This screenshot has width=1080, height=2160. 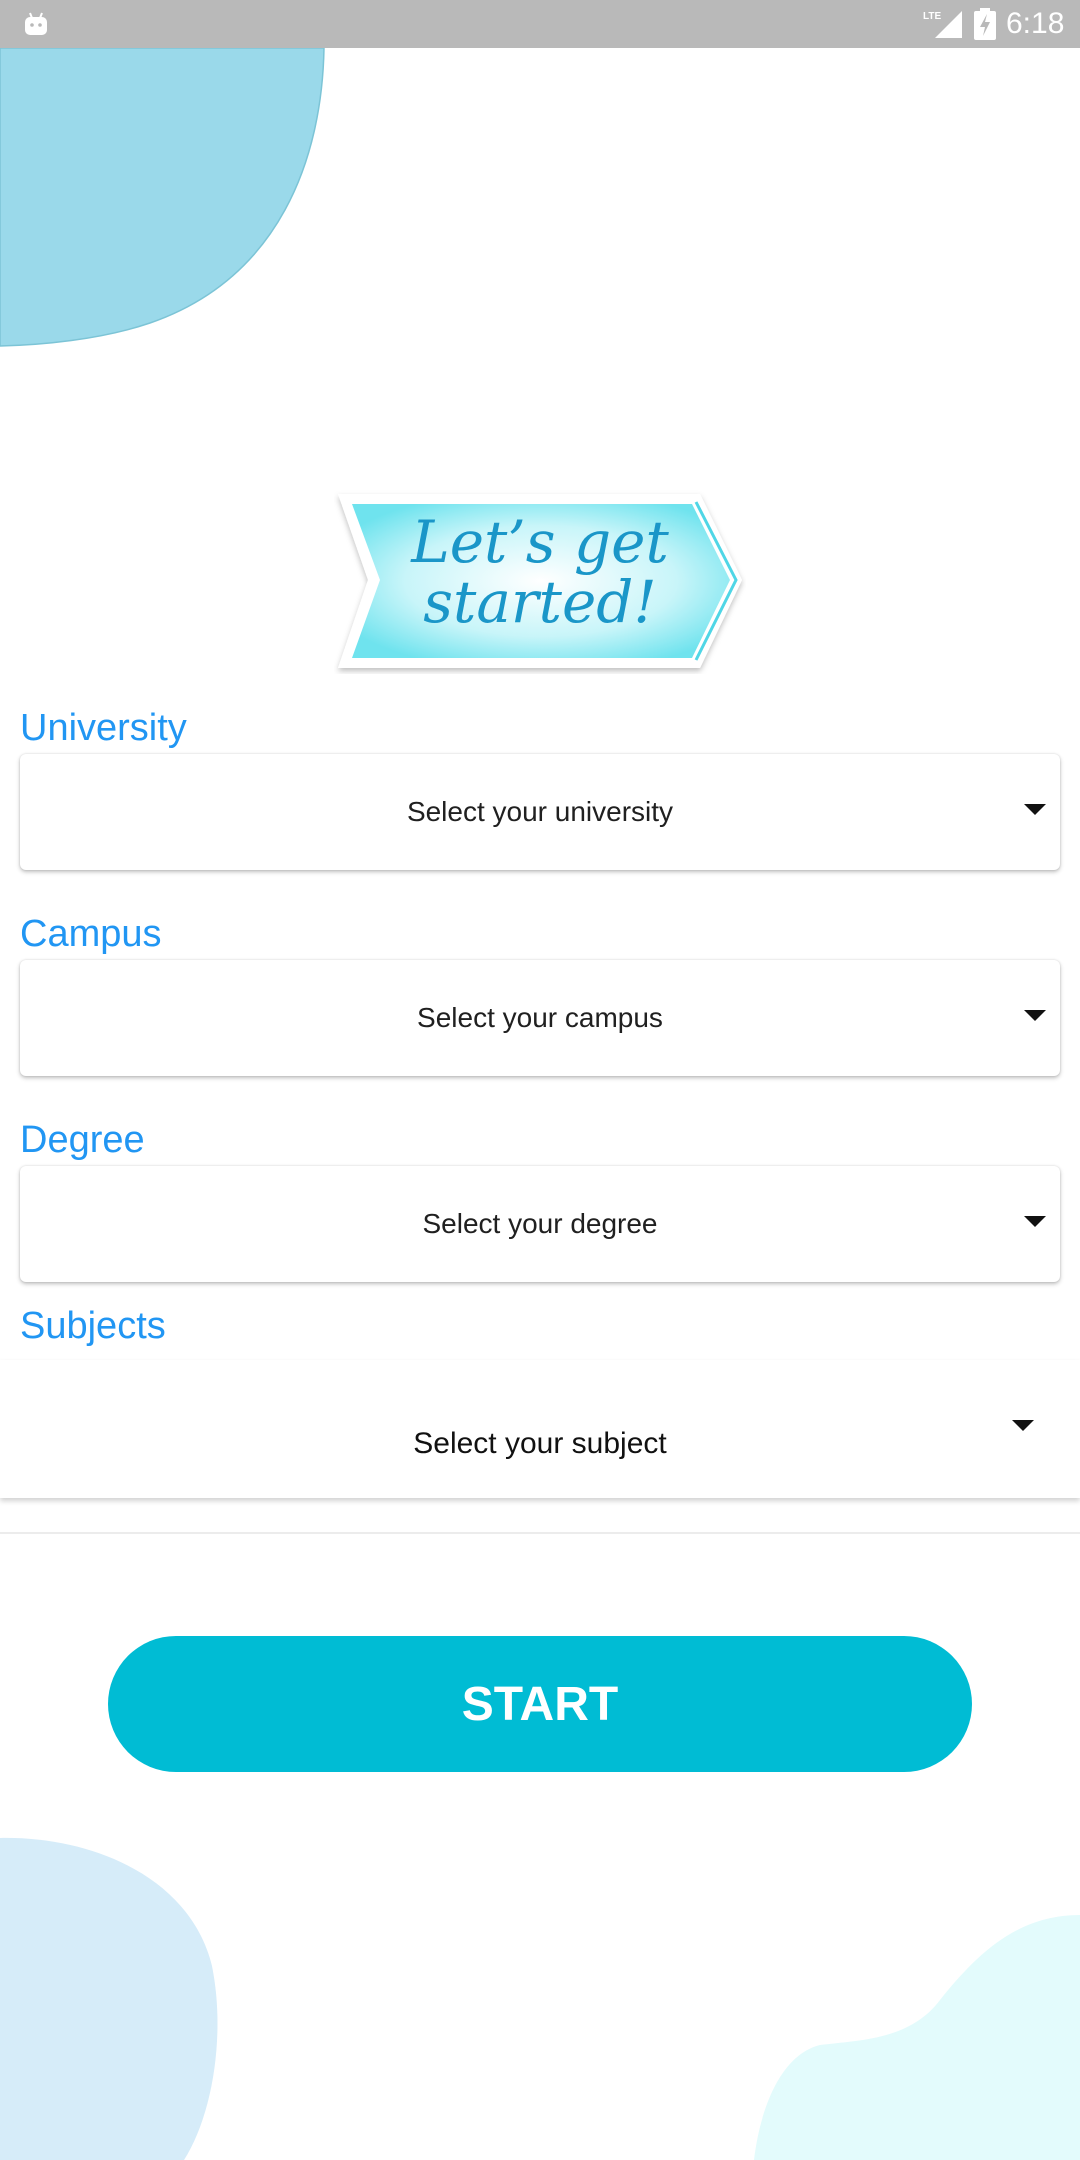 I want to click on degree-label: Degree, so click(x=82, y=1140).